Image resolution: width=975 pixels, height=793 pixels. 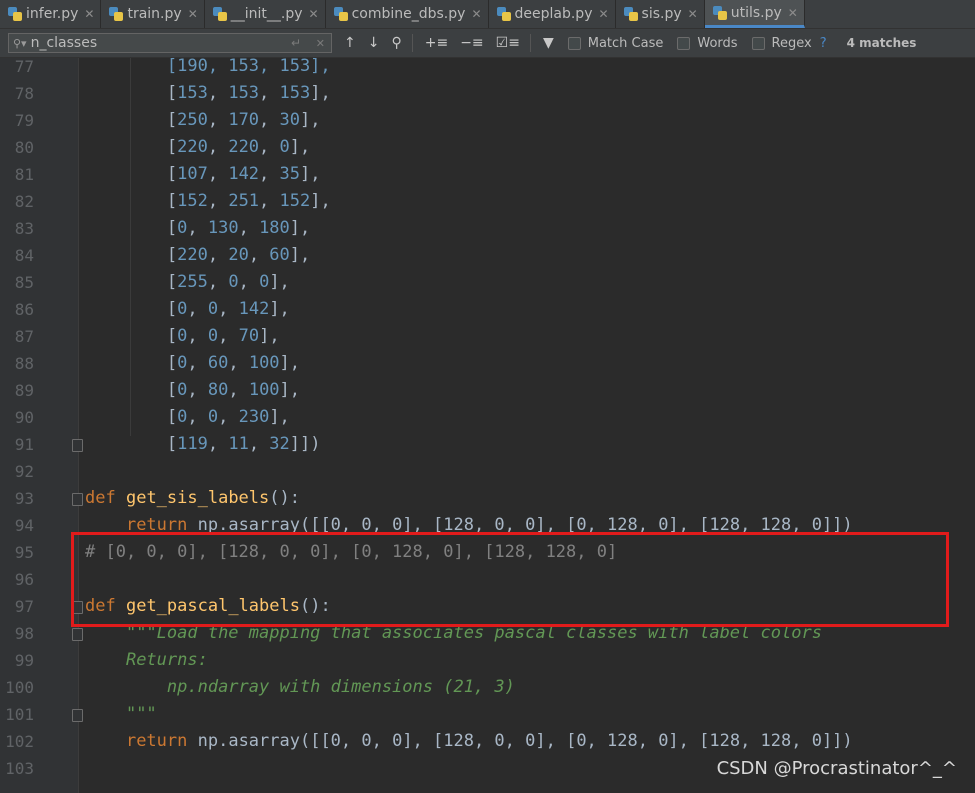 What do you see at coordinates (192, 282) in the screenshot?
I see `number-literal: 255` at bounding box center [192, 282].